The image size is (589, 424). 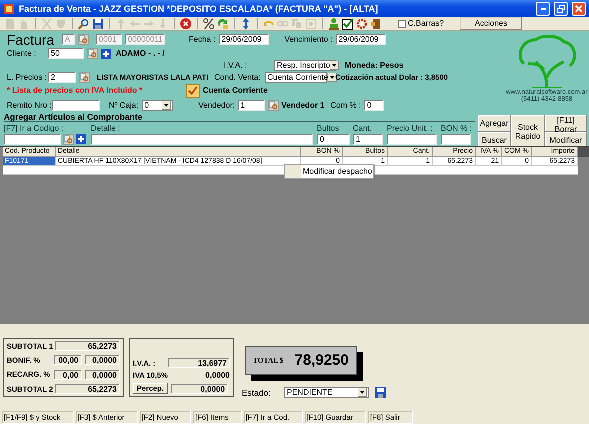 I want to click on status-dropdown: PENDIENTE, so click(x=326, y=392).